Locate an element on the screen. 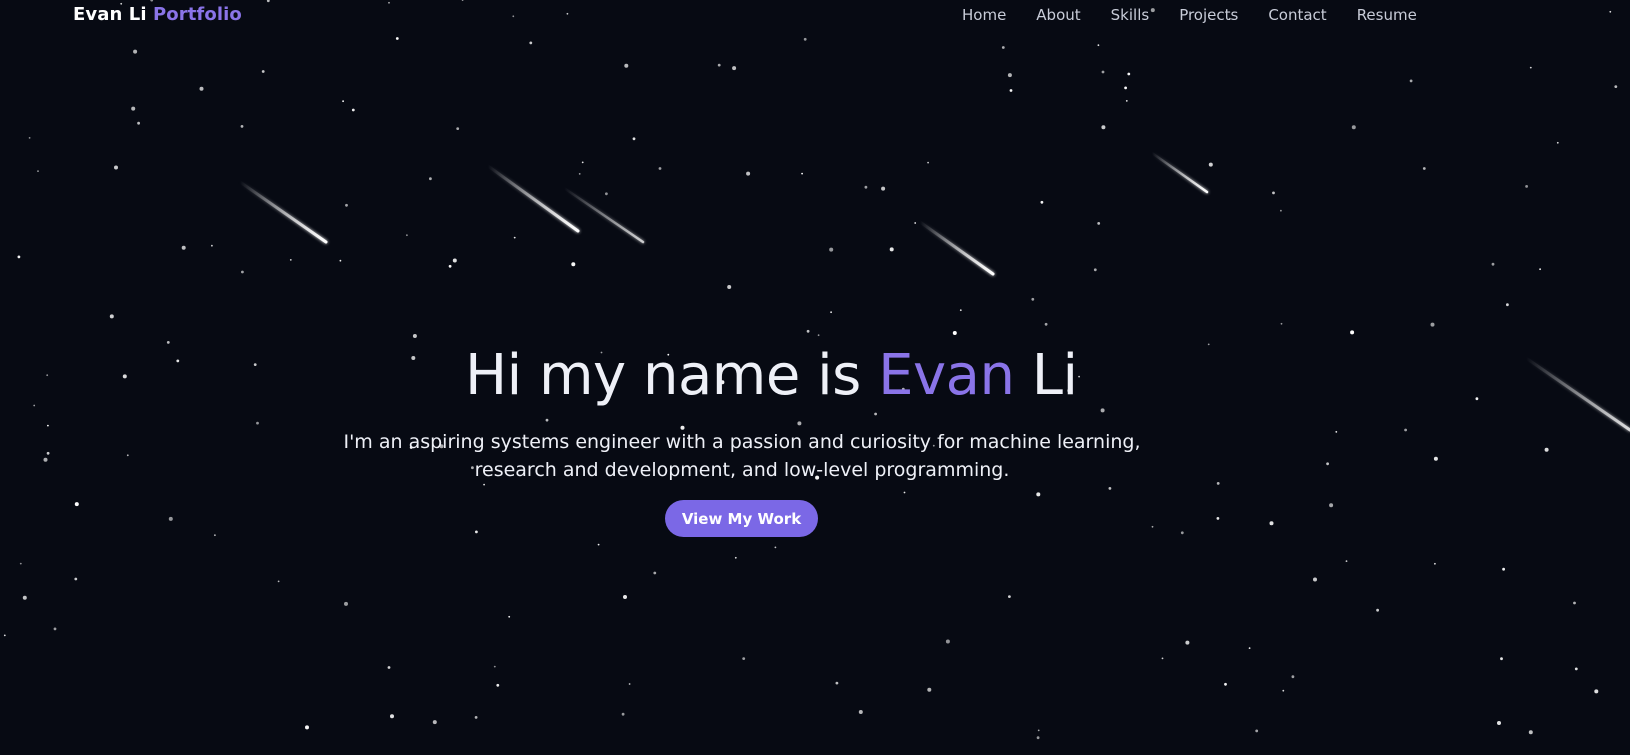 Image resolution: width=1630 pixels, height=755 pixels. hero-title-last-name: Li is located at coordinates (1054, 375).